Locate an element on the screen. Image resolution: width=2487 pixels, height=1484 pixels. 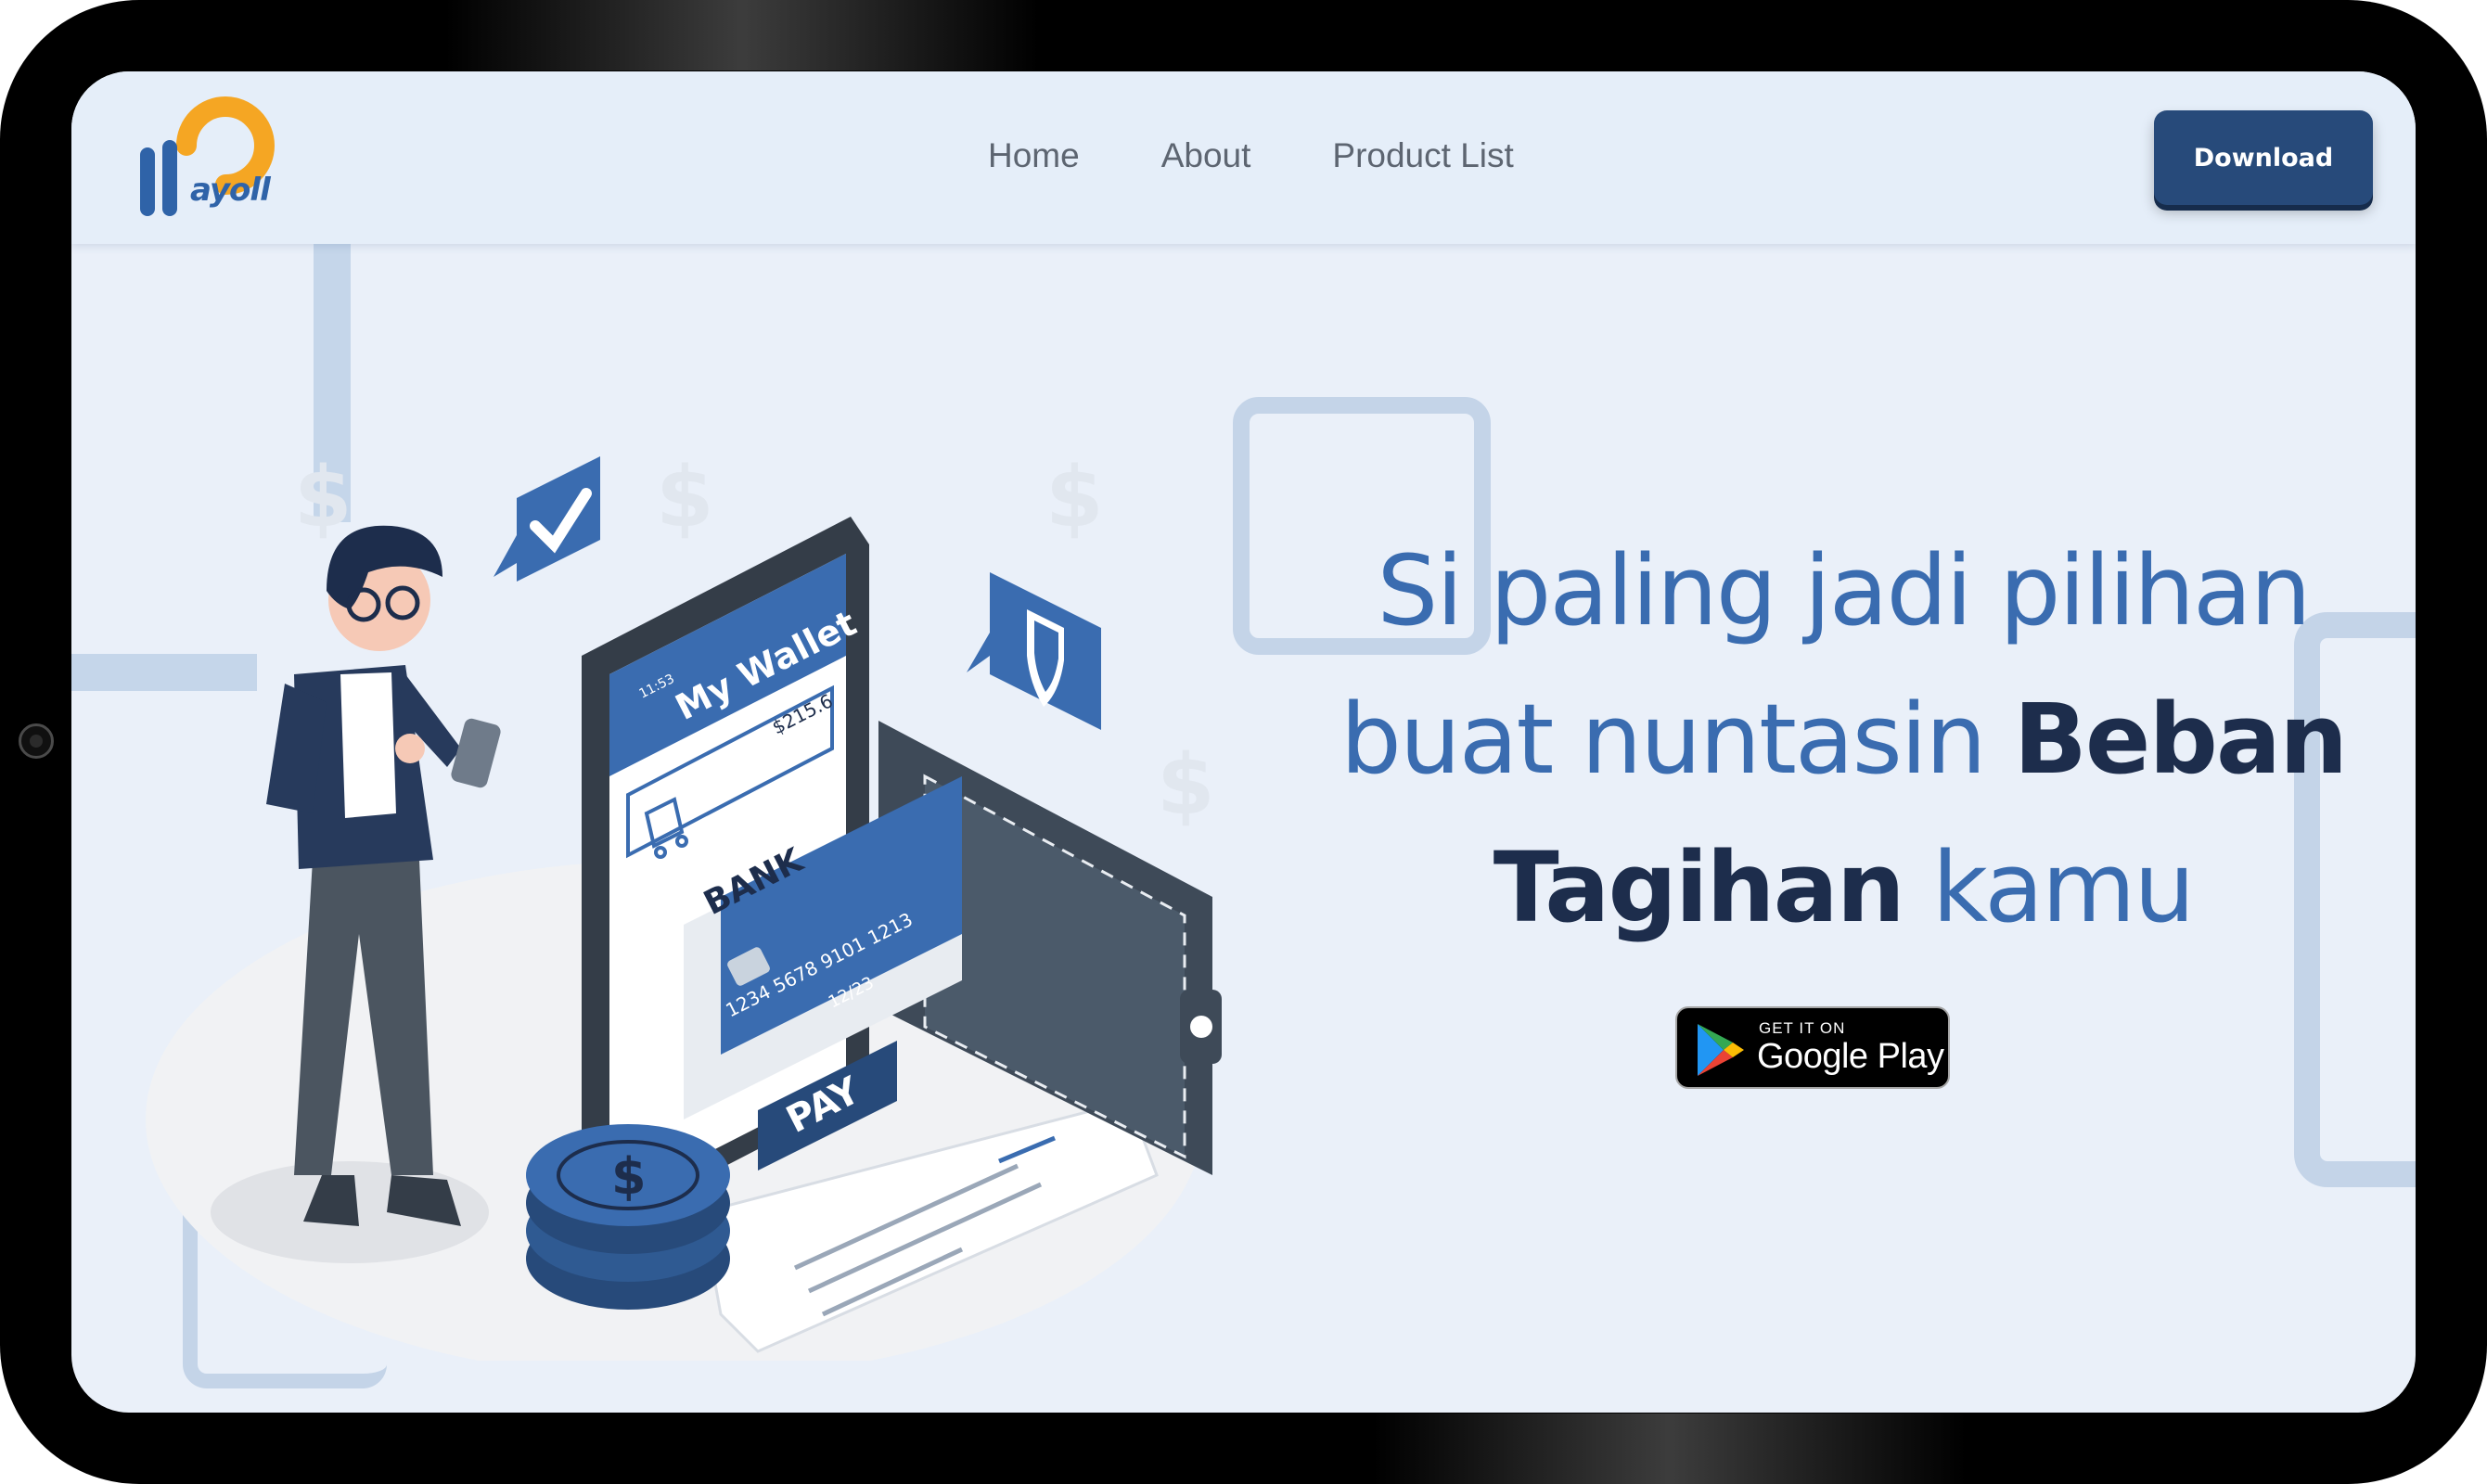
hero-line-2-strong: Beban is located at coordinates (2180, 739).